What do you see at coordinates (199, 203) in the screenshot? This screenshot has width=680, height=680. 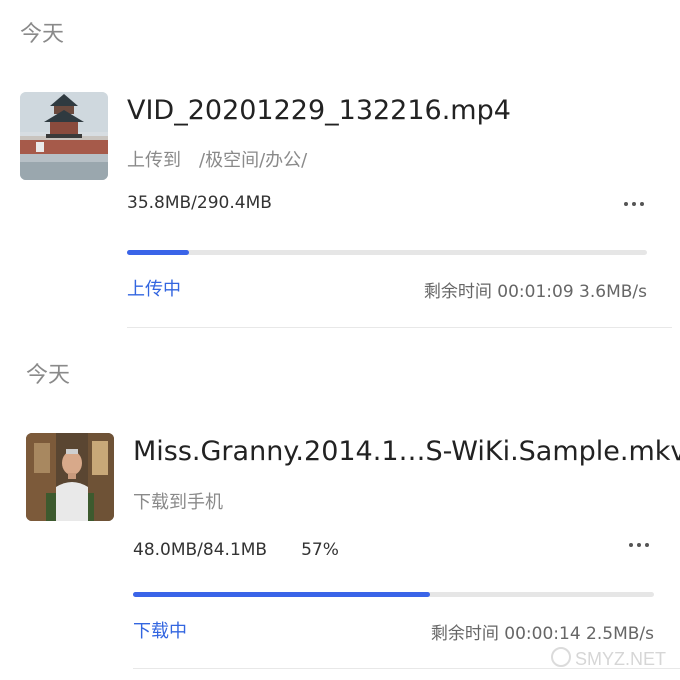 I see `size-progress: 35.8MB/290.4MB` at bounding box center [199, 203].